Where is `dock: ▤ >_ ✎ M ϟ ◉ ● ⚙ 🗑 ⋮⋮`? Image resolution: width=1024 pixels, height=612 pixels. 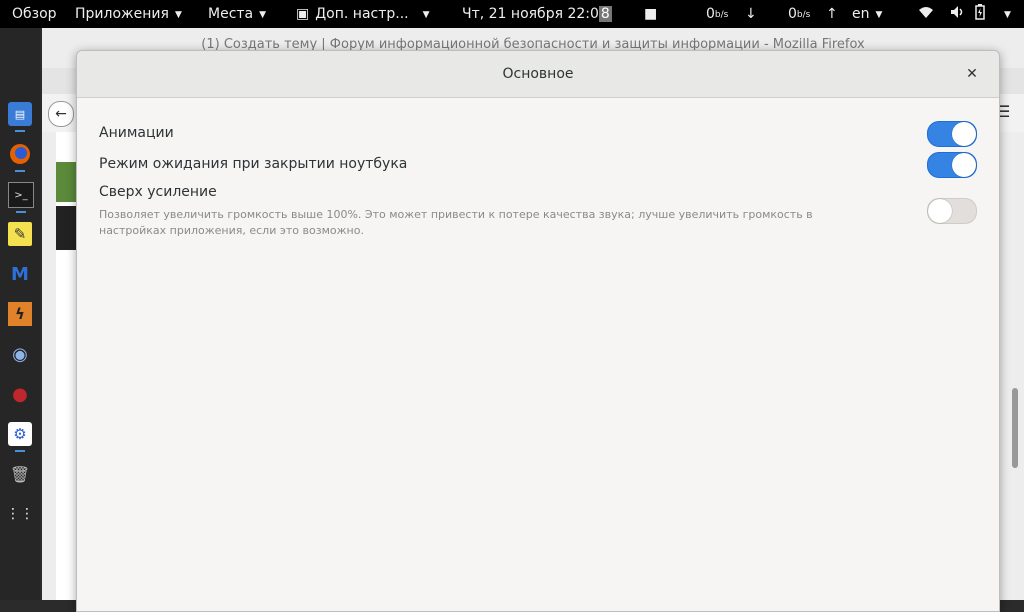 dock: ▤ >_ ✎ M ϟ ◉ ● ⚙ 🗑 ⋮⋮ is located at coordinates (20, 314).